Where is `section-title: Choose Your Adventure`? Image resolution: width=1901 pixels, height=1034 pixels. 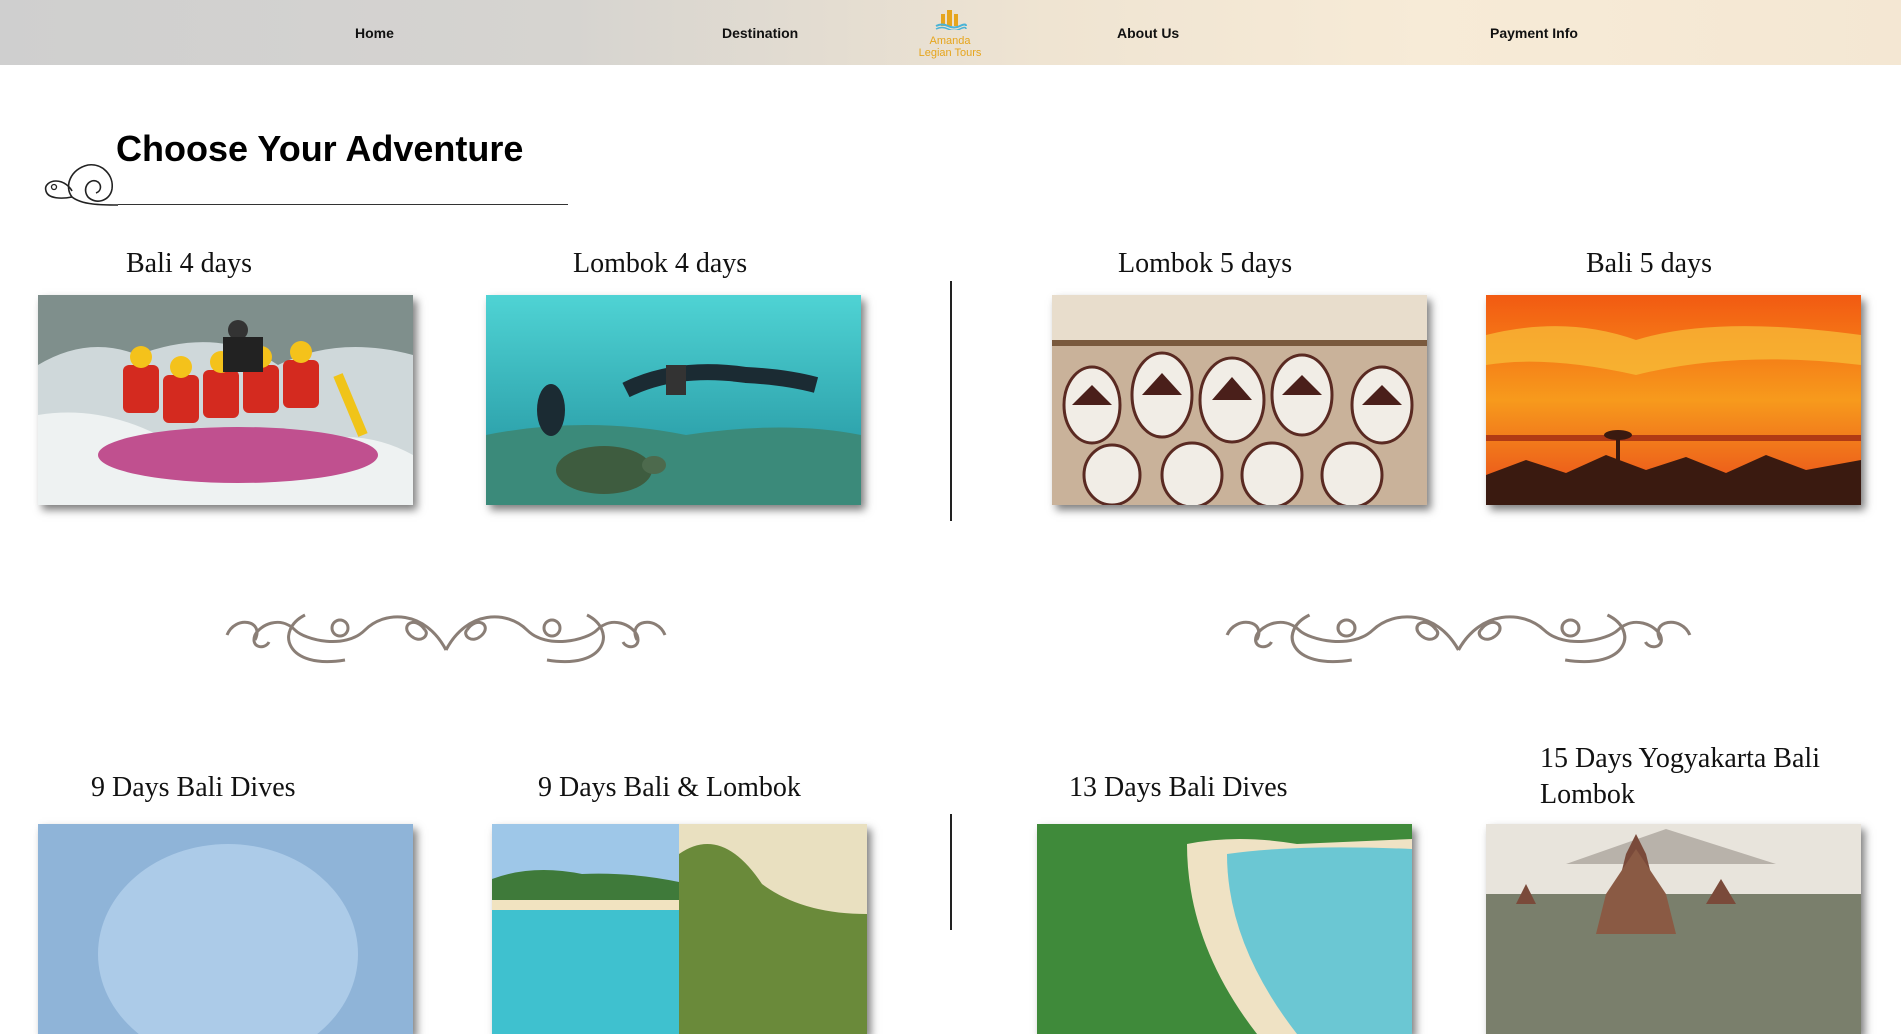 section-title: Choose Your Adventure is located at coordinates (320, 148).